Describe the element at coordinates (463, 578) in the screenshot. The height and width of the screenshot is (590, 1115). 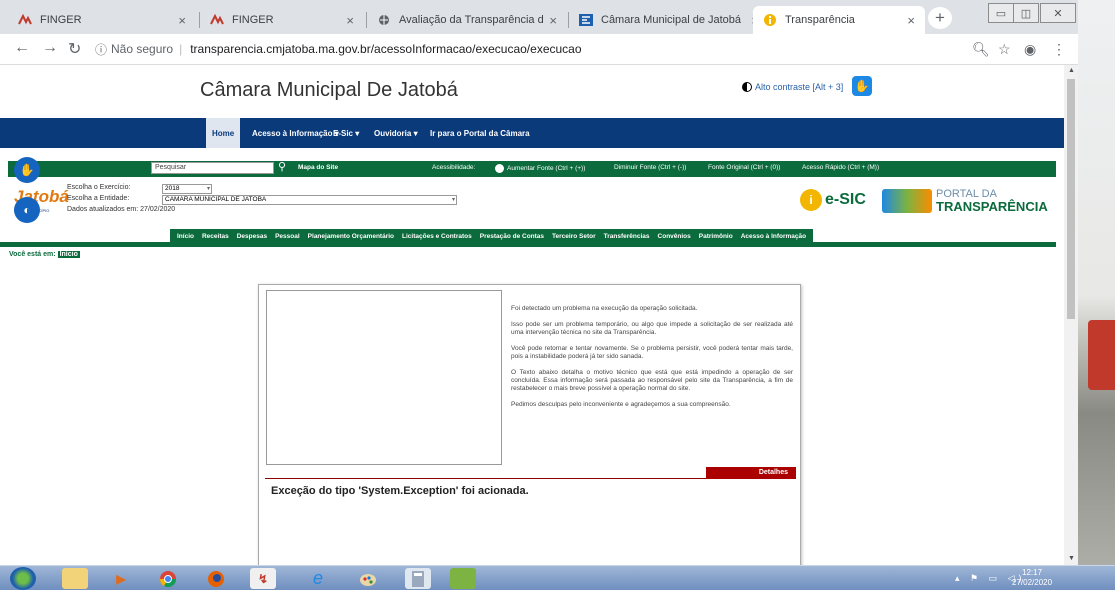
I see `app-icon` at that location.